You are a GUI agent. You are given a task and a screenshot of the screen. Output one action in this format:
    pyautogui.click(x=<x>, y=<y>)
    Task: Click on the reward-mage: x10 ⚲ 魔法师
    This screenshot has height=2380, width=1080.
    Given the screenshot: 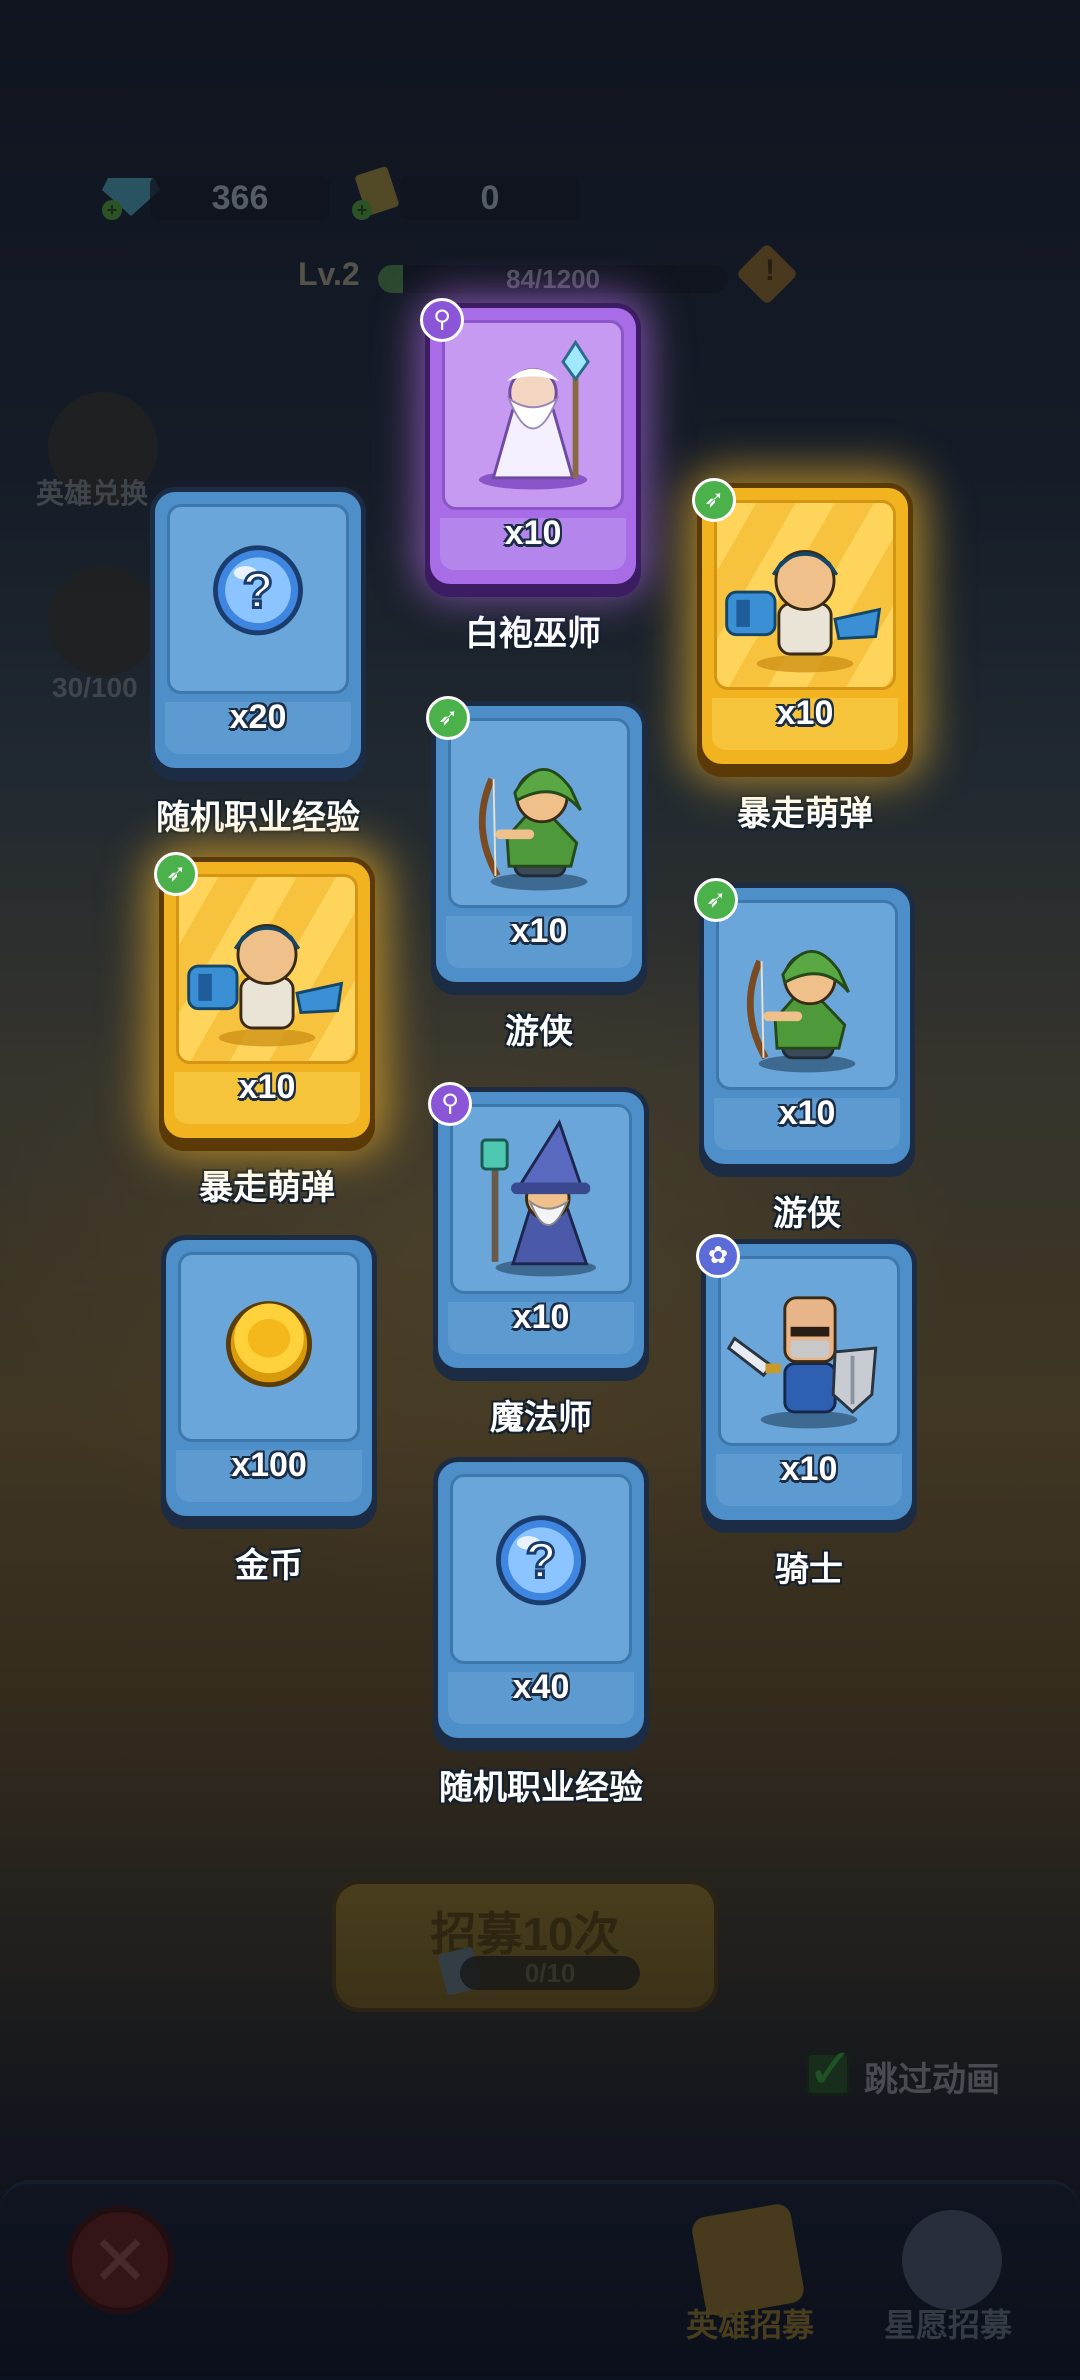 What is the action you would take?
    pyautogui.click(x=536, y=1260)
    